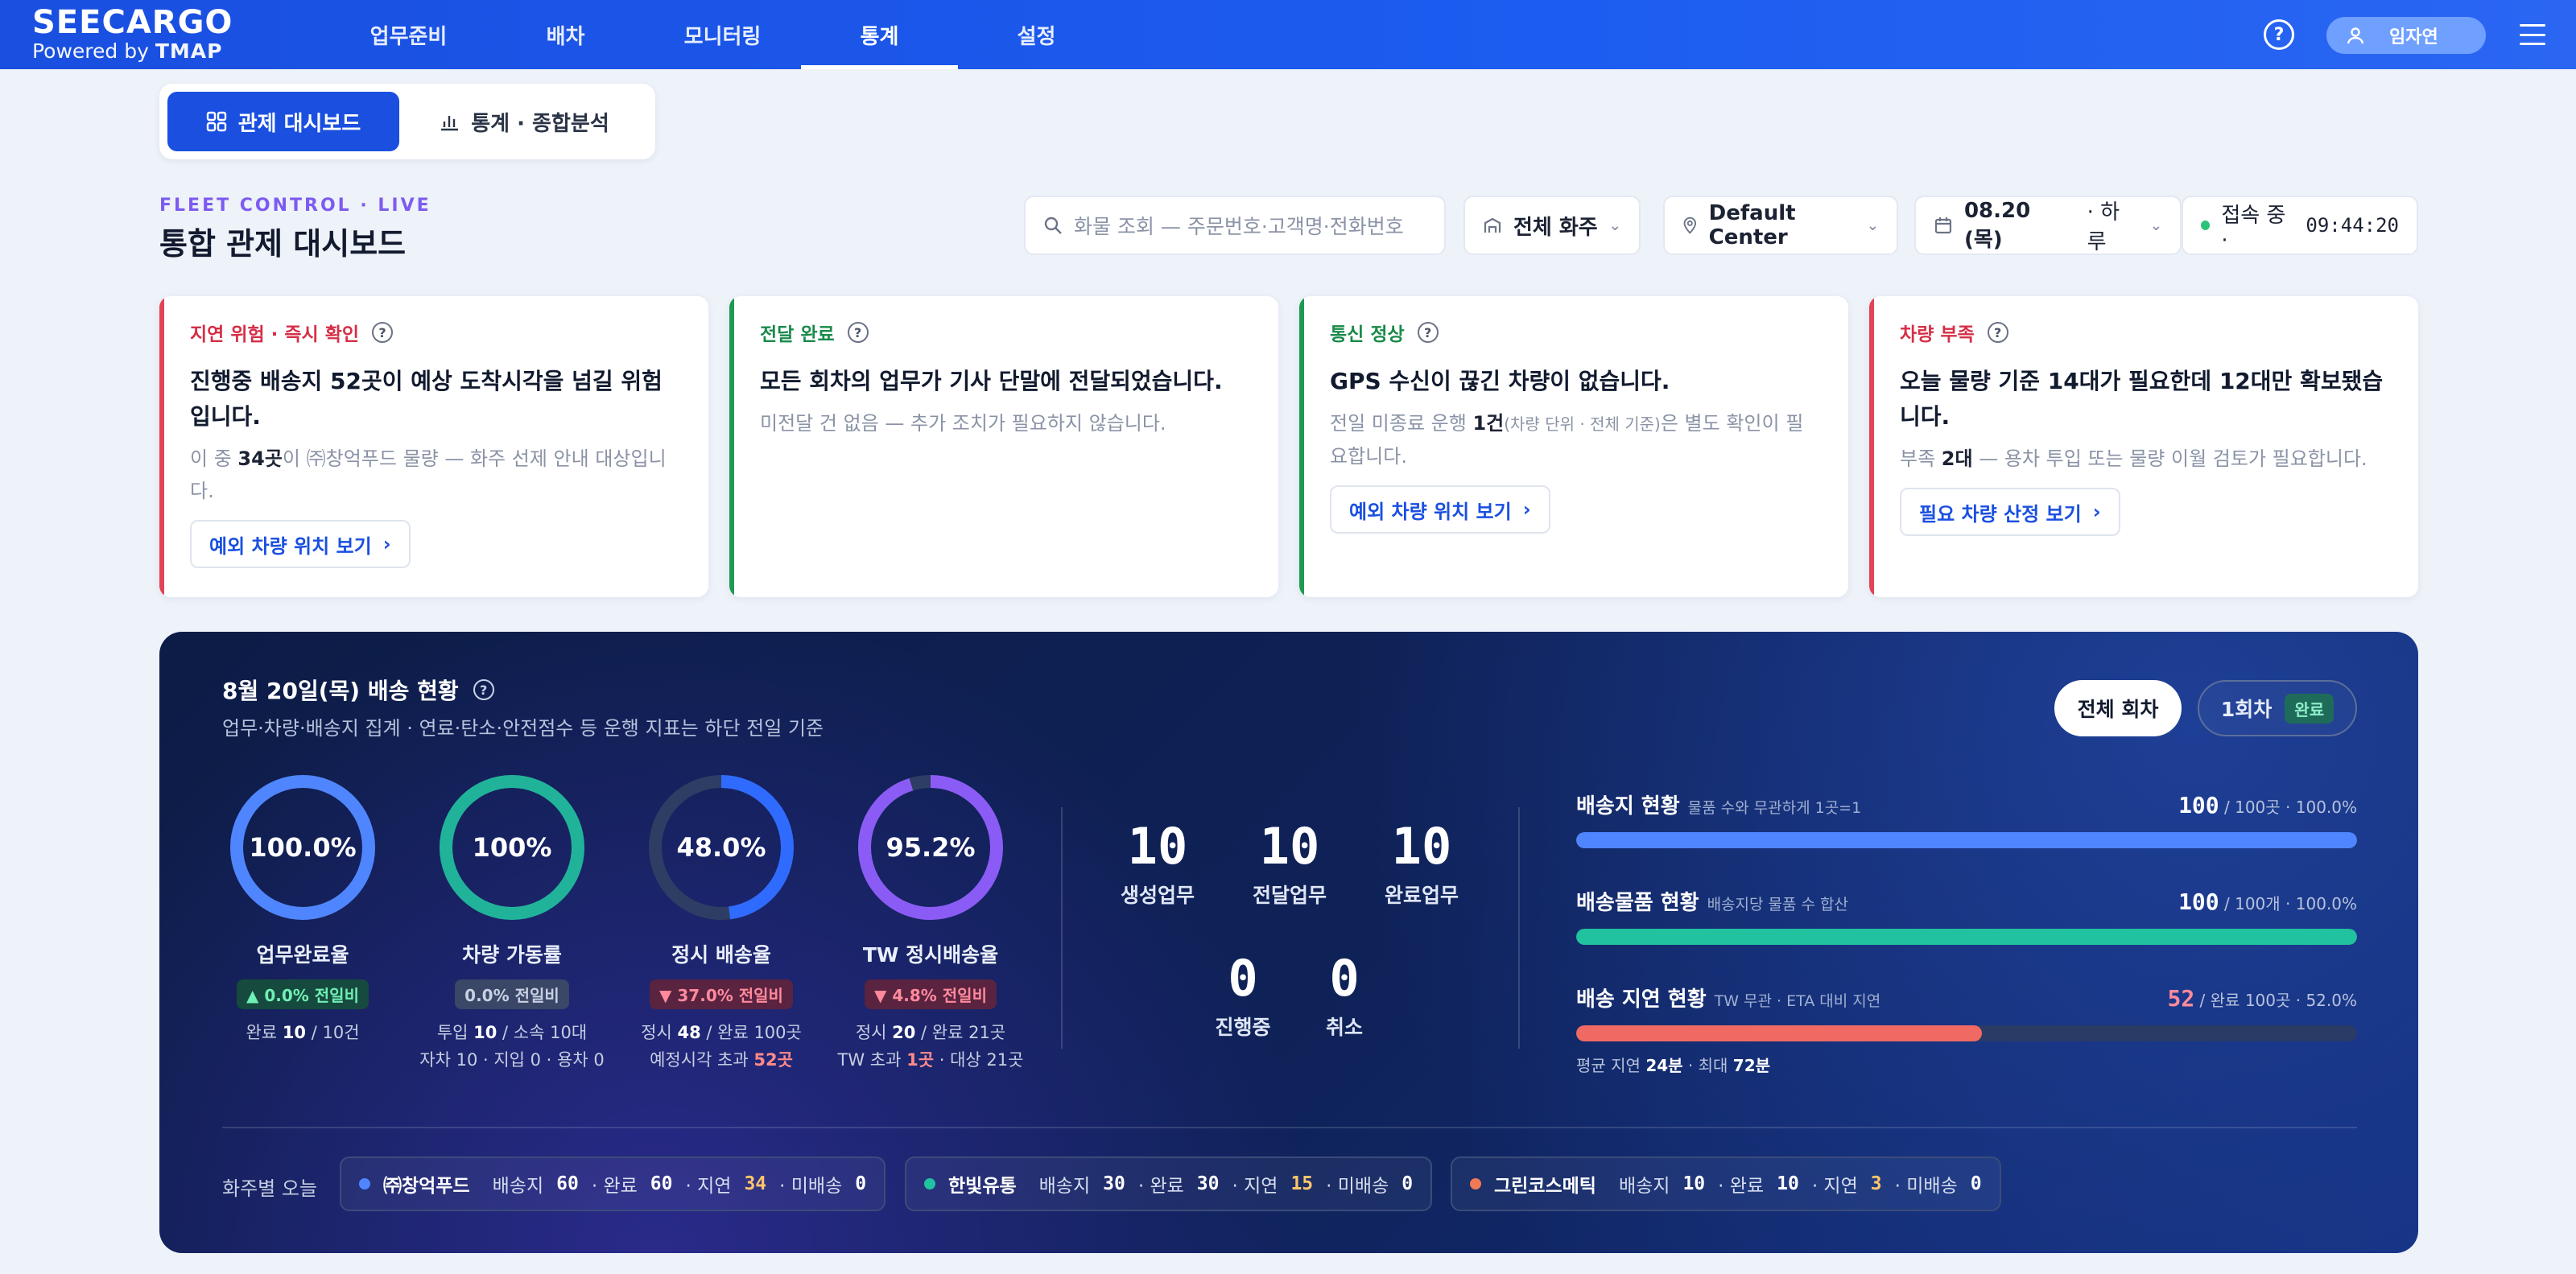 The height and width of the screenshot is (1274, 2576). Describe the element at coordinates (303, 1032) in the screenshot. I see `kpi-footnote: 완료 10 / 10건` at that location.